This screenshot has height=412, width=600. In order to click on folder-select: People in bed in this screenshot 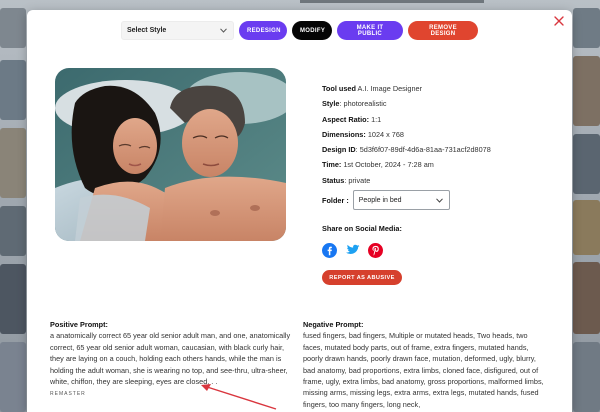, I will do `click(401, 200)`.